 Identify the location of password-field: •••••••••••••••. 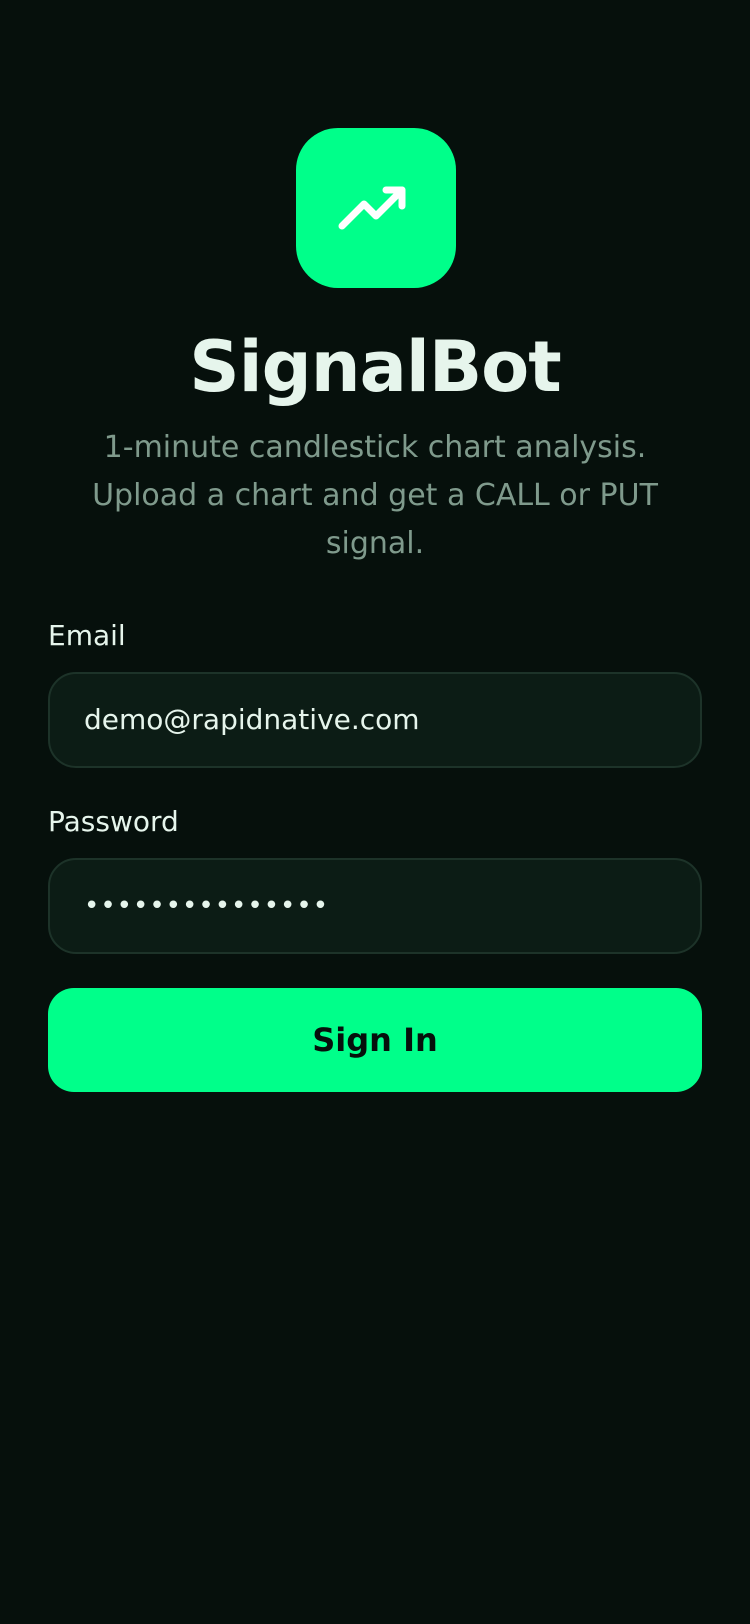
(375, 906).